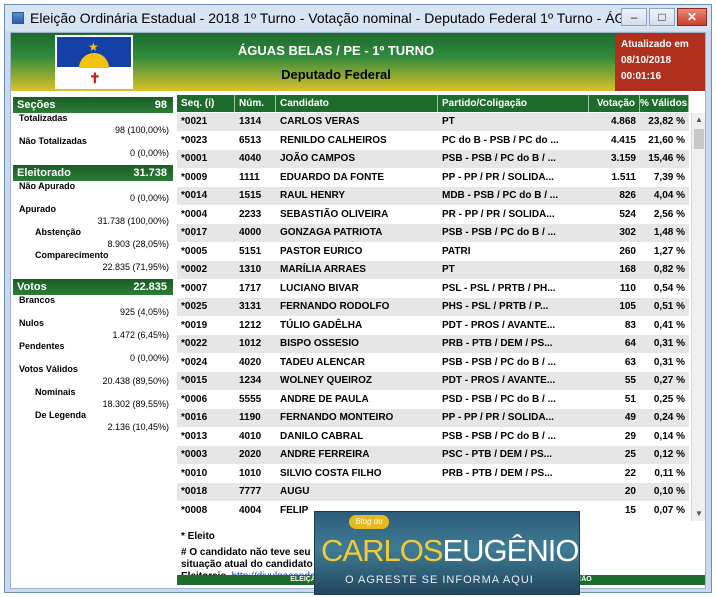 The width and height of the screenshot is (716, 597). I want to click on updated-date: 08/10/2018, so click(646, 60).